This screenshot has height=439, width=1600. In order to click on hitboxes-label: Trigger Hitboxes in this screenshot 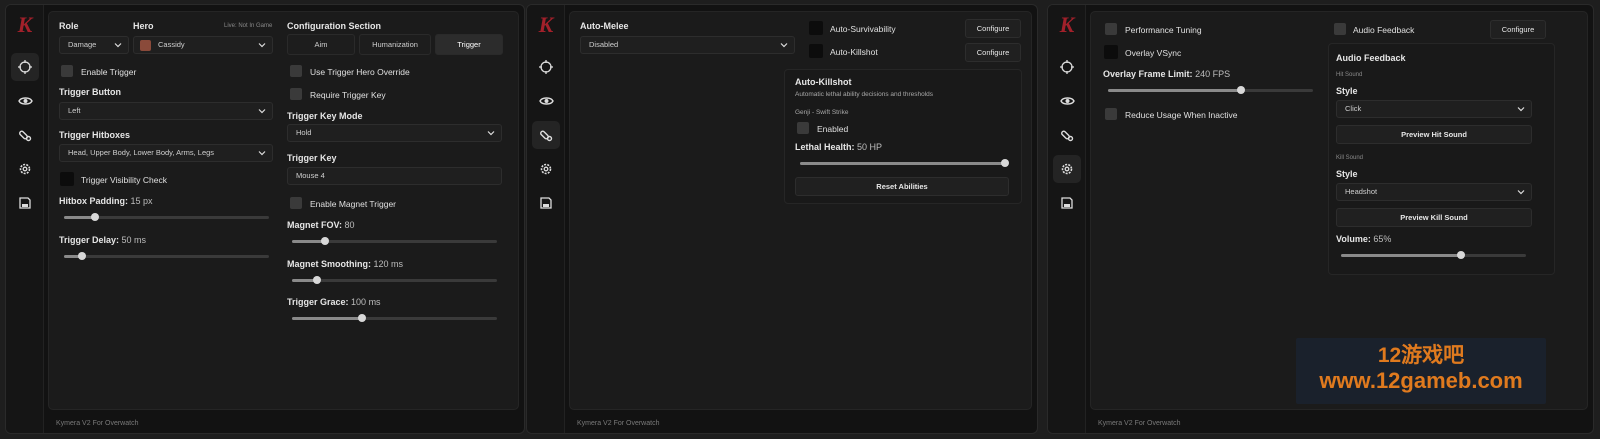, I will do `click(95, 135)`.